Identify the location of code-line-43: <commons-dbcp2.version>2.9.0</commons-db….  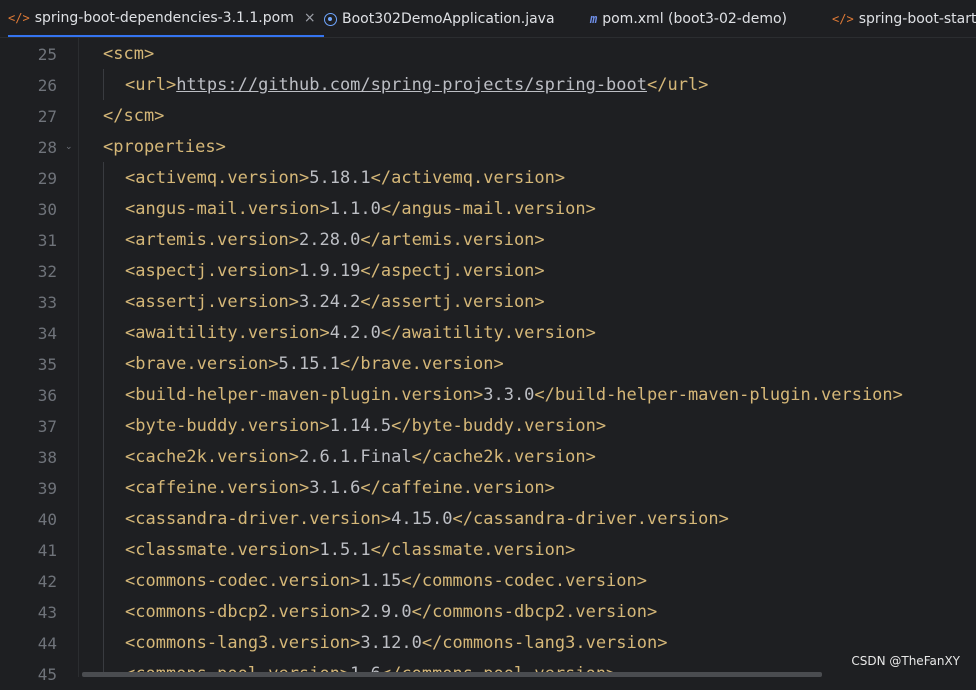
(391, 612).